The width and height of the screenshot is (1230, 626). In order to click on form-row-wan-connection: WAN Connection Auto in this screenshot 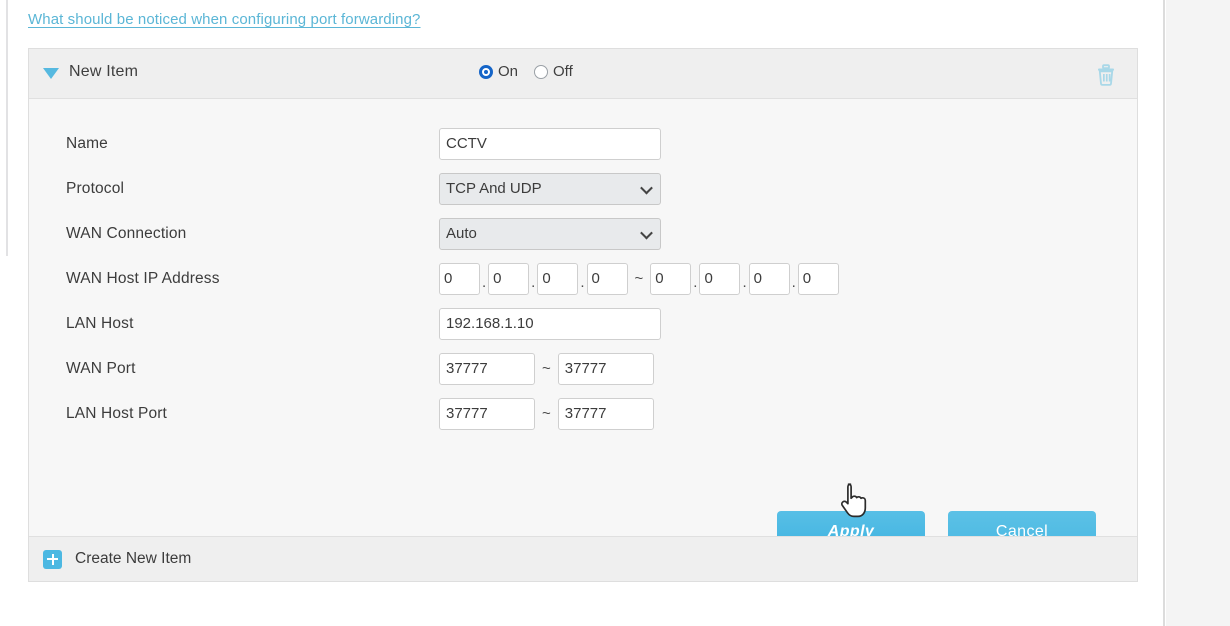, I will do `click(583, 233)`.